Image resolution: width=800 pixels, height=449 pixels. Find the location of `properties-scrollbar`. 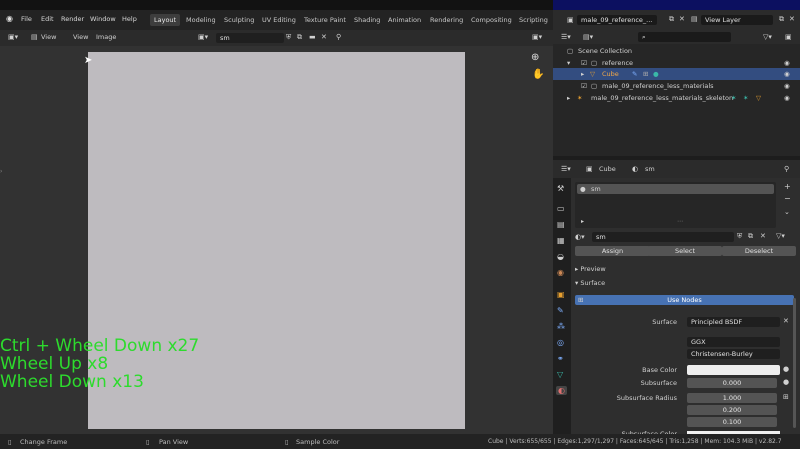

properties-scrollbar is located at coordinates (794, 363).